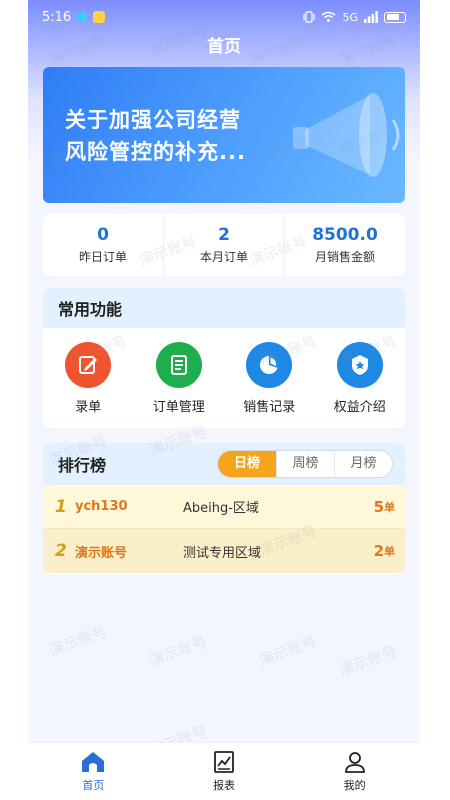  What do you see at coordinates (359, 365) in the screenshot?
I see `badge-icon` at bounding box center [359, 365].